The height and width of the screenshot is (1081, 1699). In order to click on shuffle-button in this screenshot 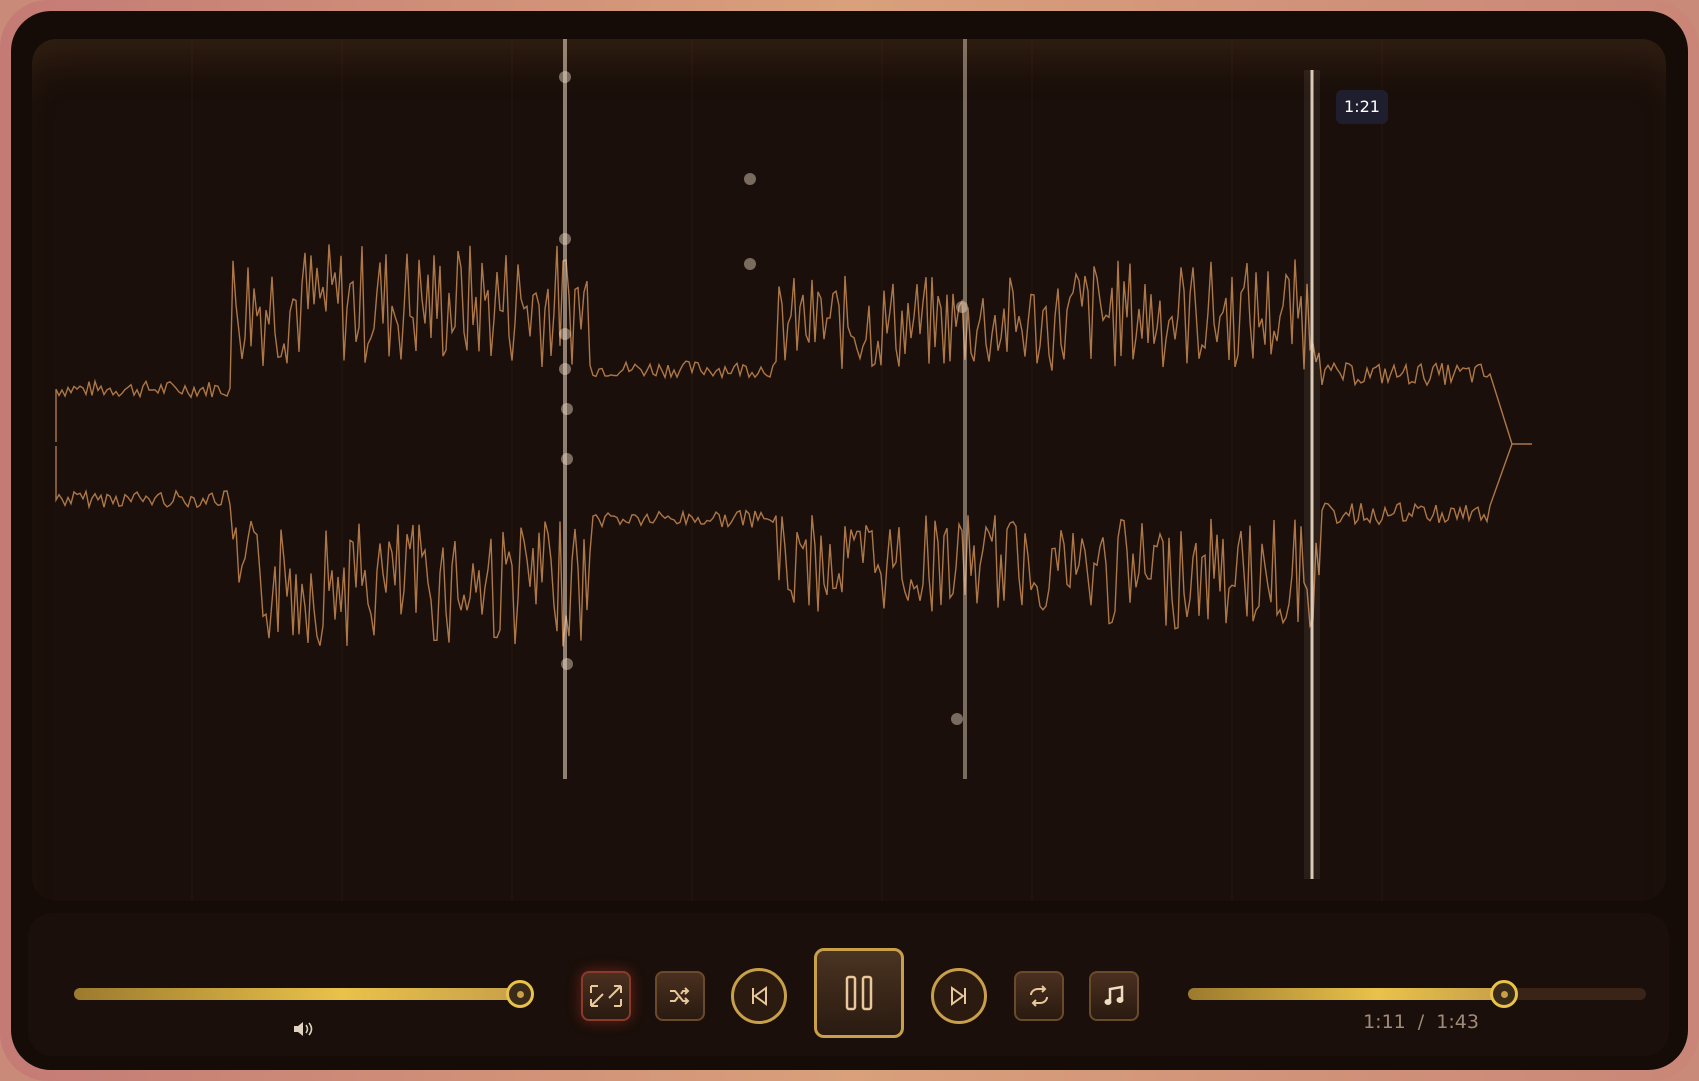, I will do `click(680, 996)`.